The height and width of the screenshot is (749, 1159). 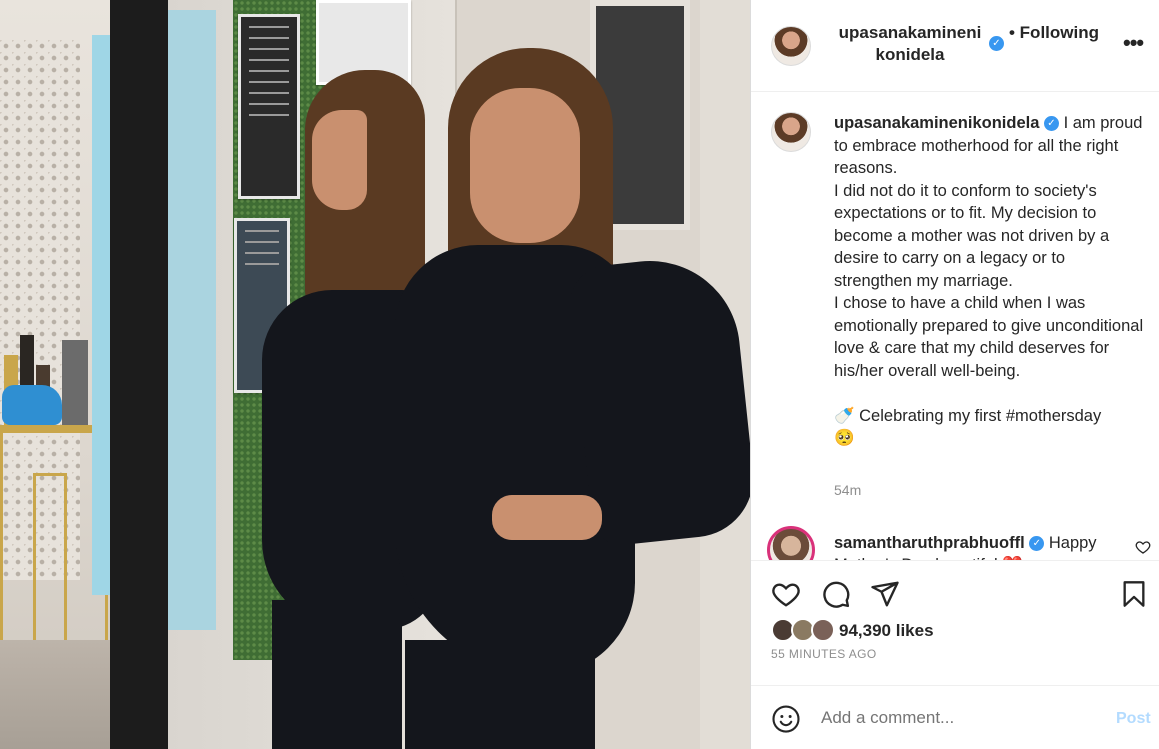 What do you see at coordinates (500, 694) in the screenshot?
I see `subject-legs` at bounding box center [500, 694].